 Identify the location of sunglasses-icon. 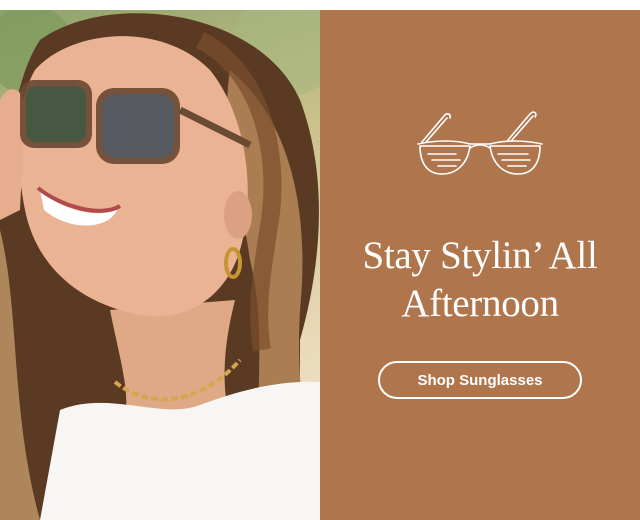
(480, 143).